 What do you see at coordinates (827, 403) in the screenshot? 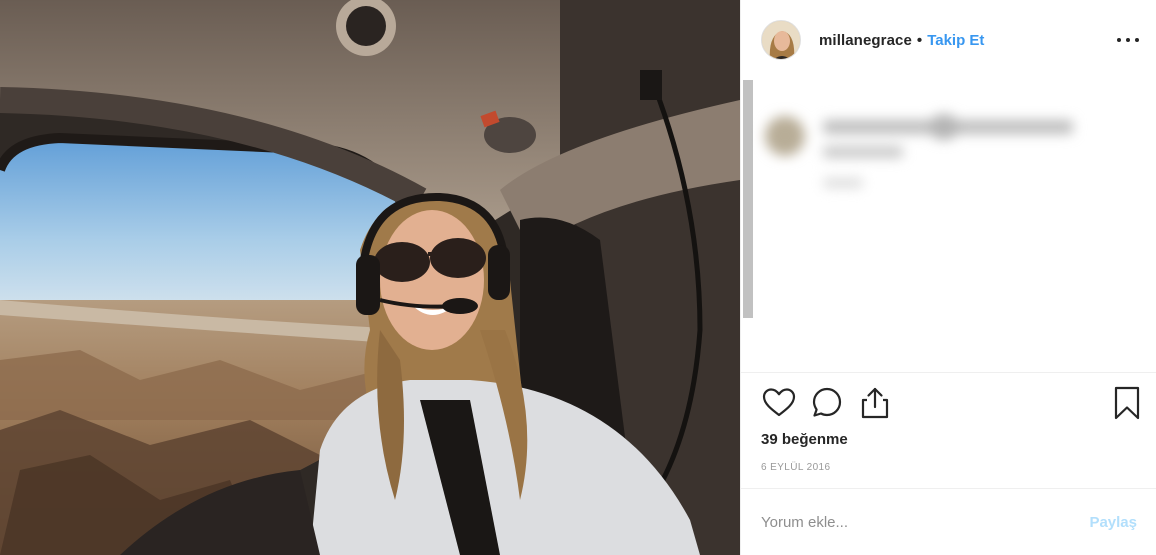
I see `comment-bubble-icon` at bounding box center [827, 403].